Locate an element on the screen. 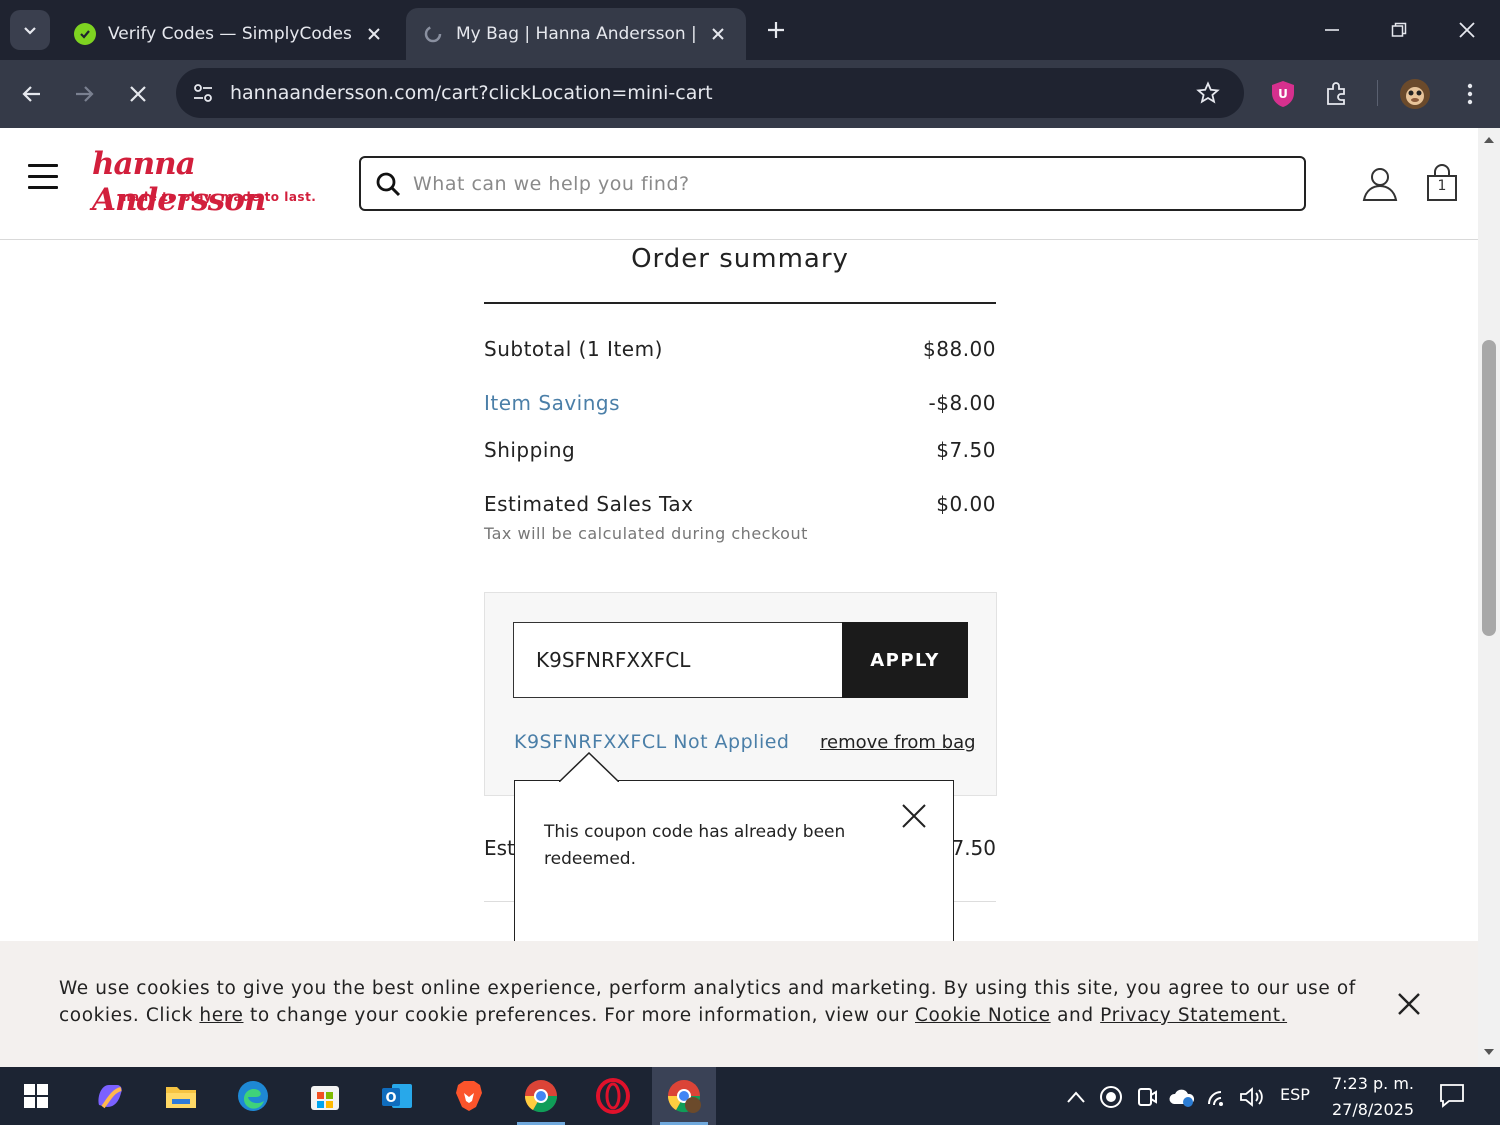  item-savings-label: Item Savings is located at coordinates (552, 403).